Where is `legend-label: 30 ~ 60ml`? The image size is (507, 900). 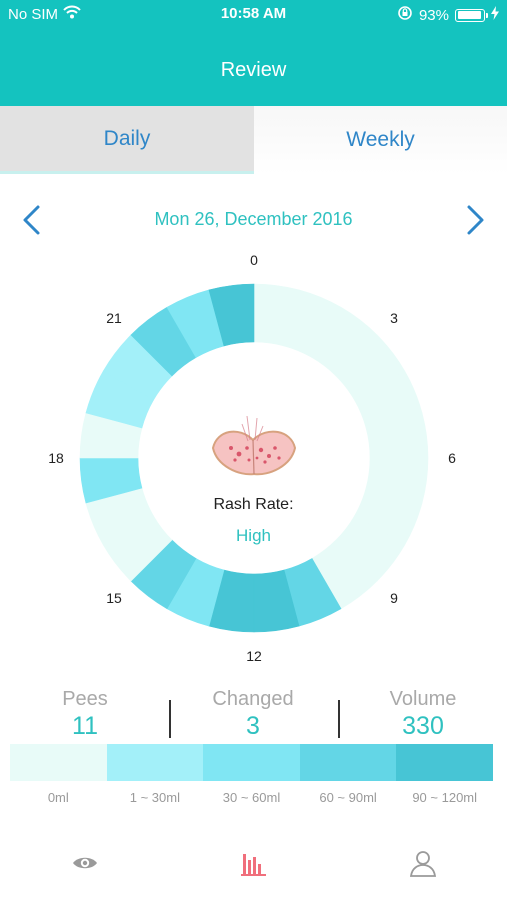
legend-label: 30 ~ 60ml is located at coordinates (251, 797).